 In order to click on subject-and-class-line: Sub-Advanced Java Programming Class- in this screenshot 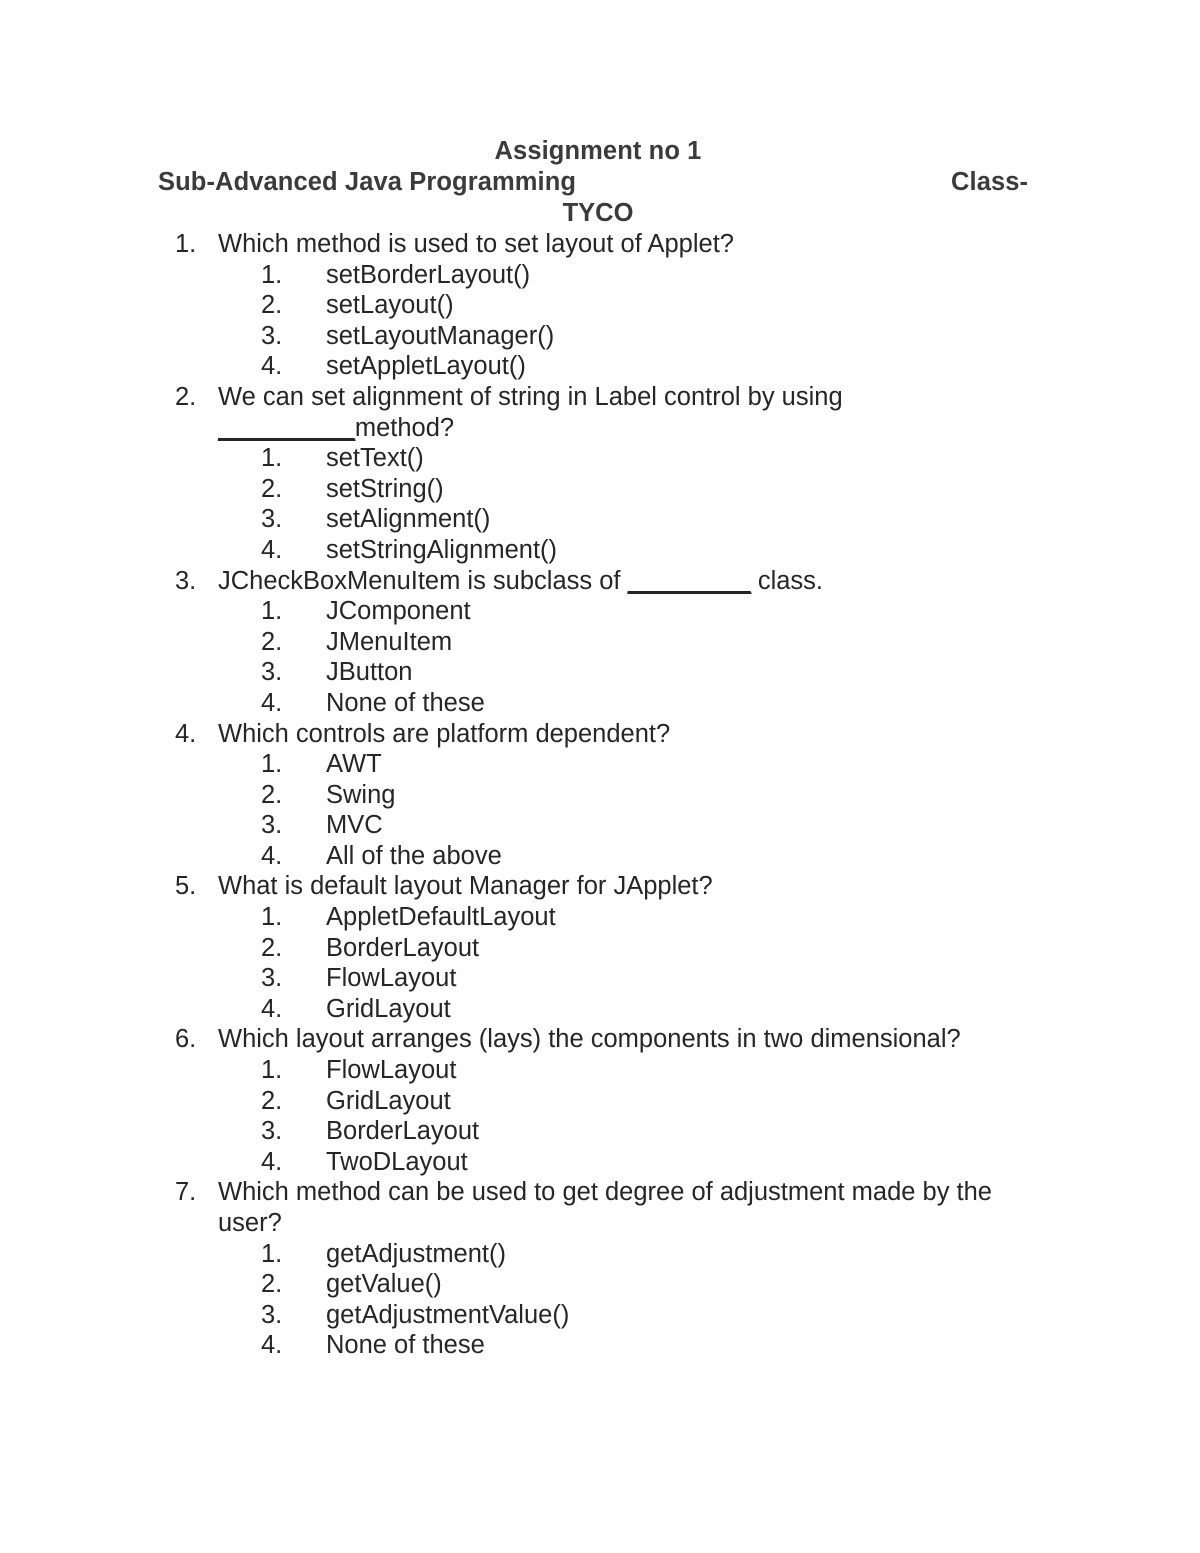, I will do `click(600, 182)`.